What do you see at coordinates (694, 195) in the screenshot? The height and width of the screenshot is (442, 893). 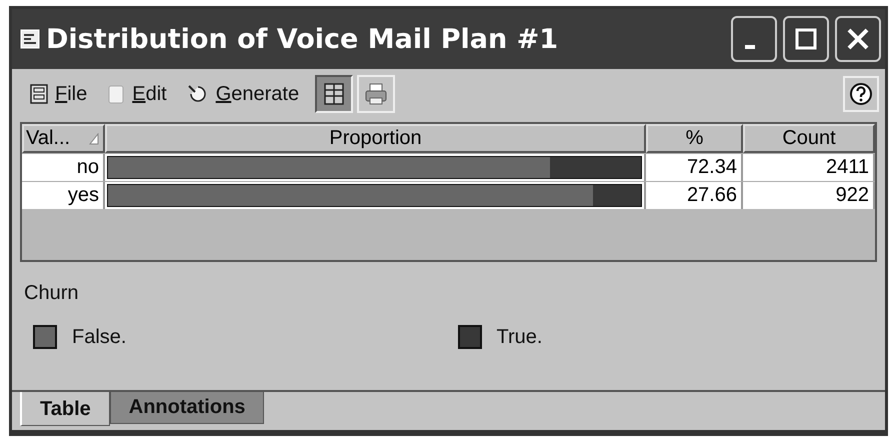 I see `table-cell: 27.66` at bounding box center [694, 195].